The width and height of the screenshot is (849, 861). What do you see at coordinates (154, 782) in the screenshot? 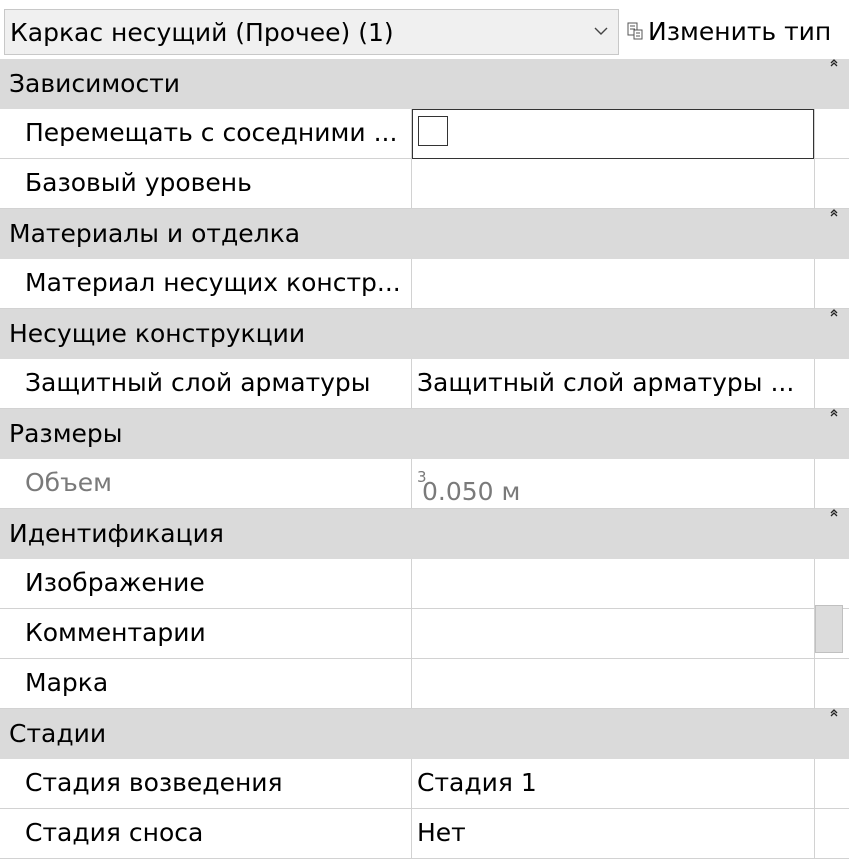
I see `property-name: Стадия возведения` at bounding box center [154, 782].